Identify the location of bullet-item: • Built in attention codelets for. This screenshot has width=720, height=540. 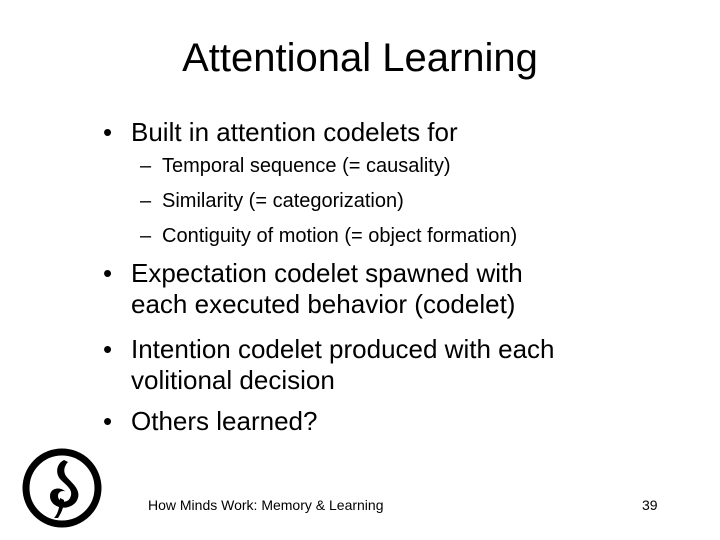
(280, 132).